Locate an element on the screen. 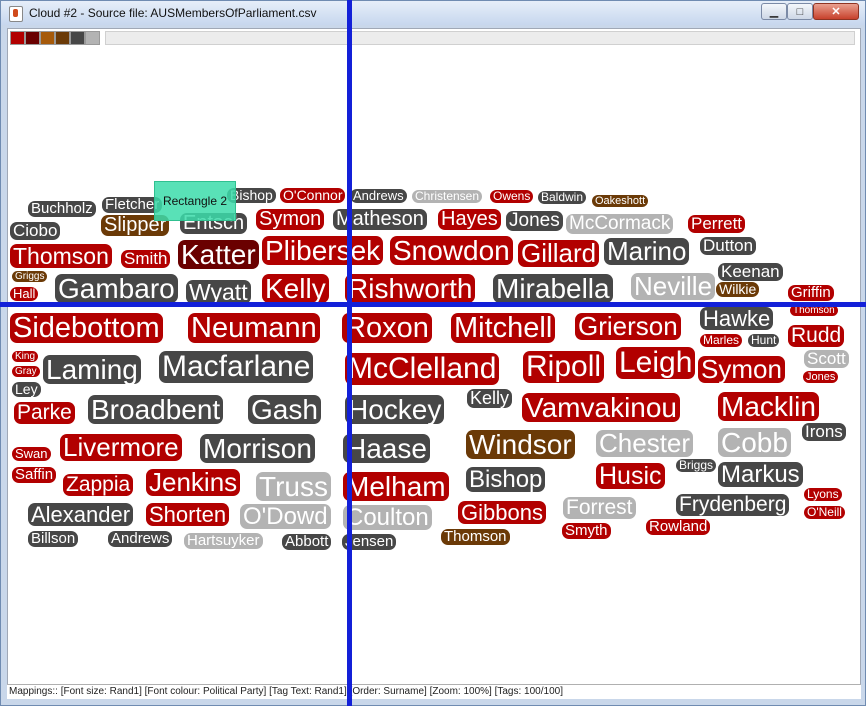 Image resolution: width=866 pixels, height=706 pixels. tag-irons: Irons is located at coordinates (824, 432).